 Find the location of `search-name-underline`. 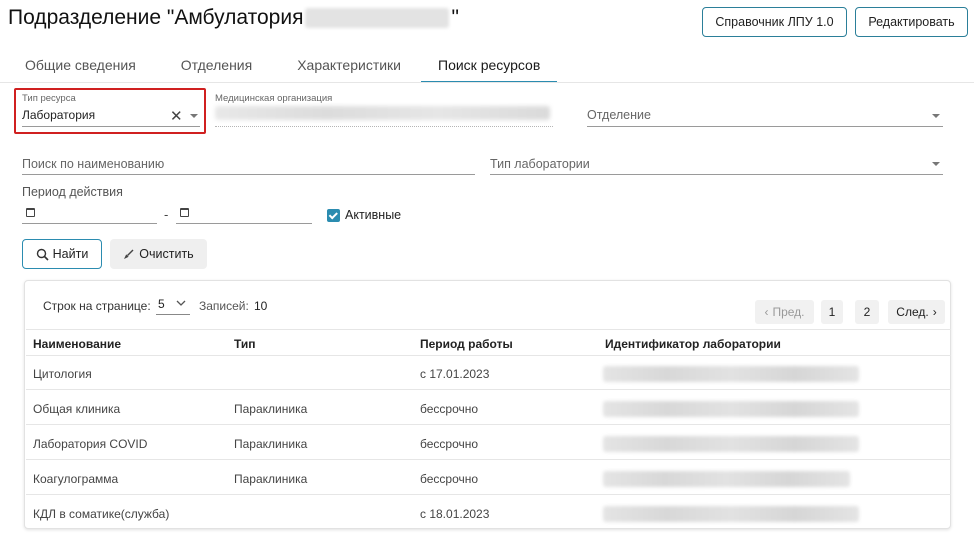

search-name-underline is located at coordinates (248, 174).